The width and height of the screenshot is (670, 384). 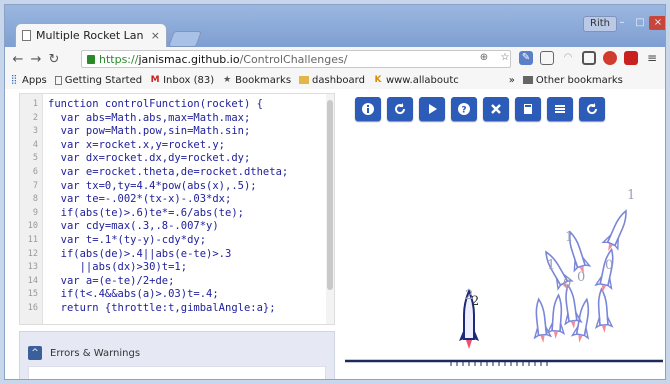 I want to click on code-text: var a=(e-te)/2+de;, so click(x=111, y=280).